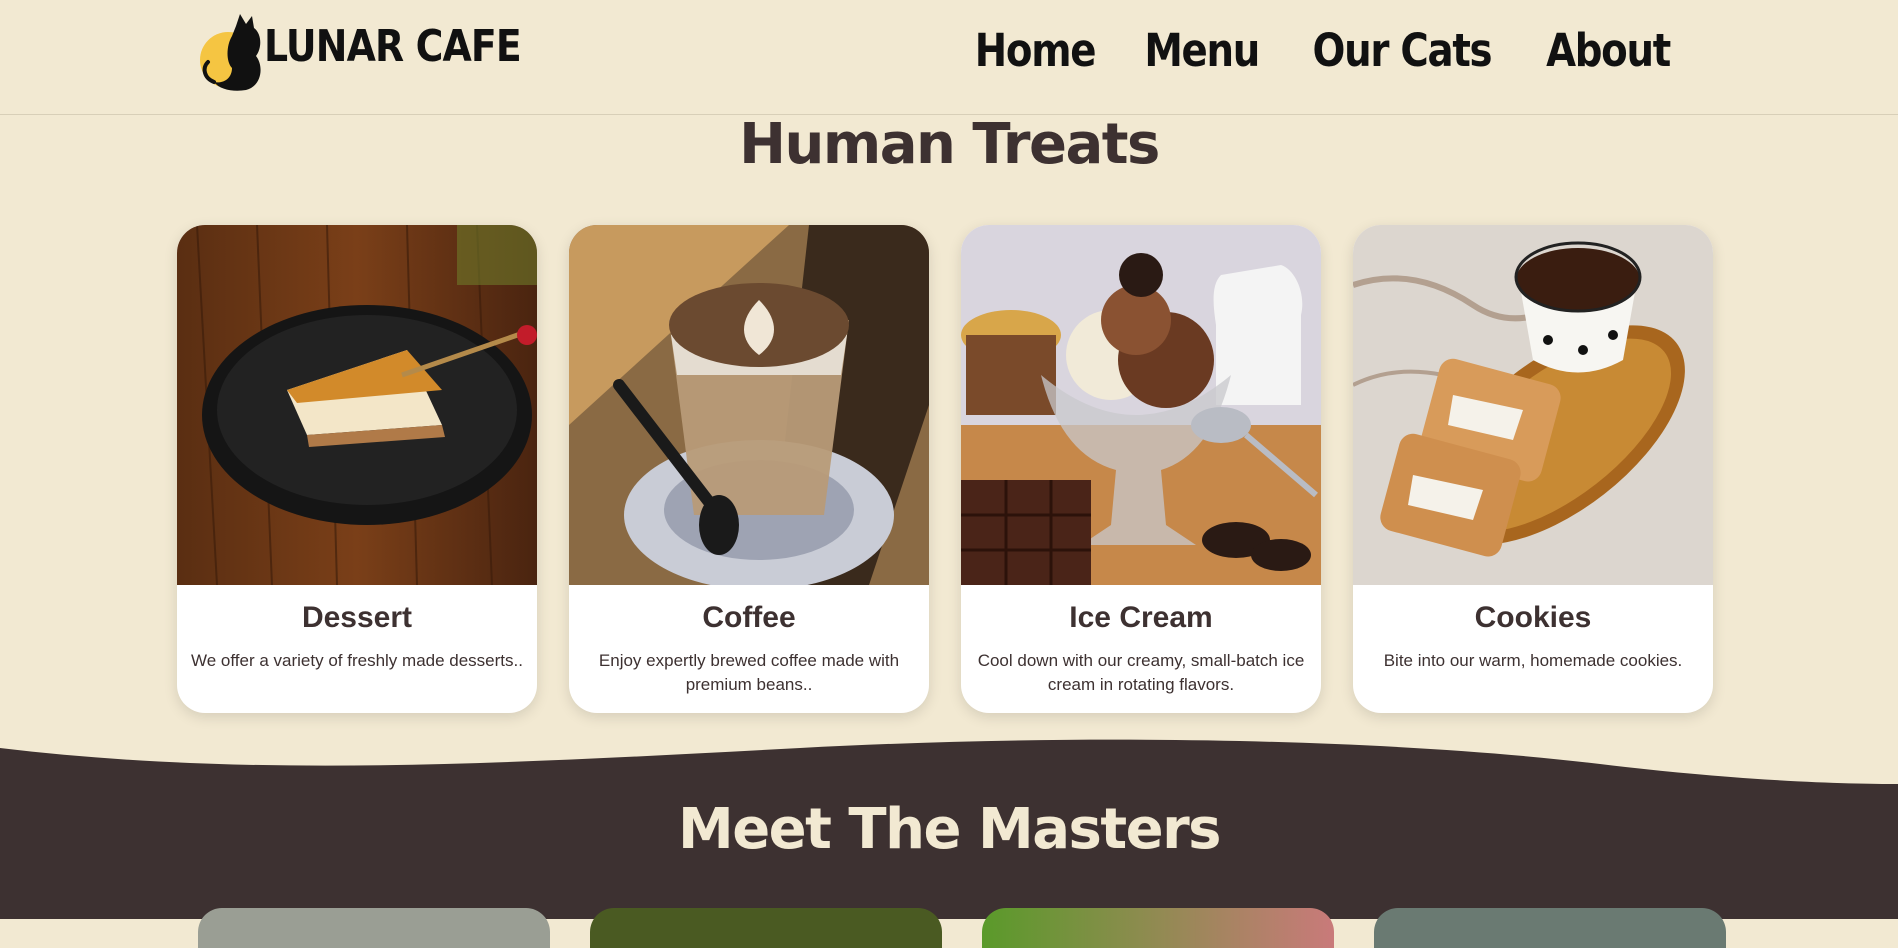  Describe the element at coordinates (949, 144) in the screenshot. I see `section-title-human-treats: Human Treats` at that location.